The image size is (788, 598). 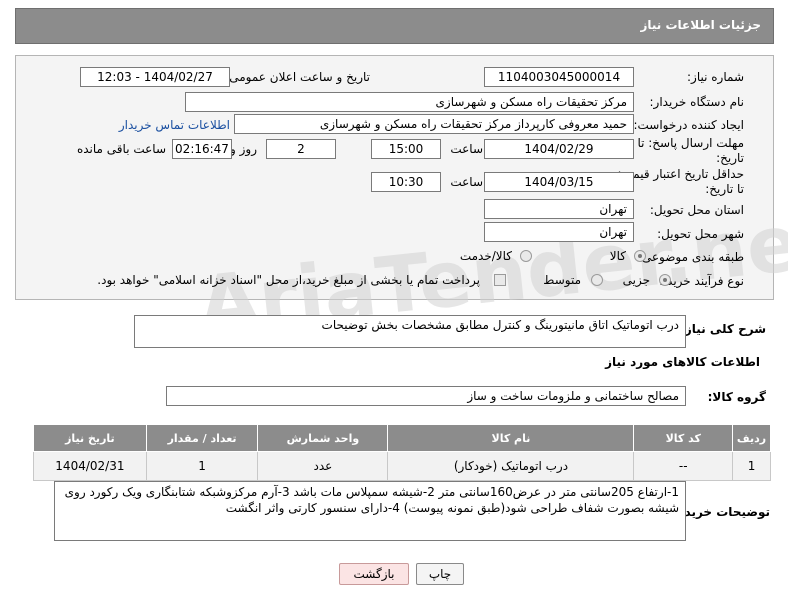 I want to click on province-label: استان محل تحویل:, so click(x=696, y=210).